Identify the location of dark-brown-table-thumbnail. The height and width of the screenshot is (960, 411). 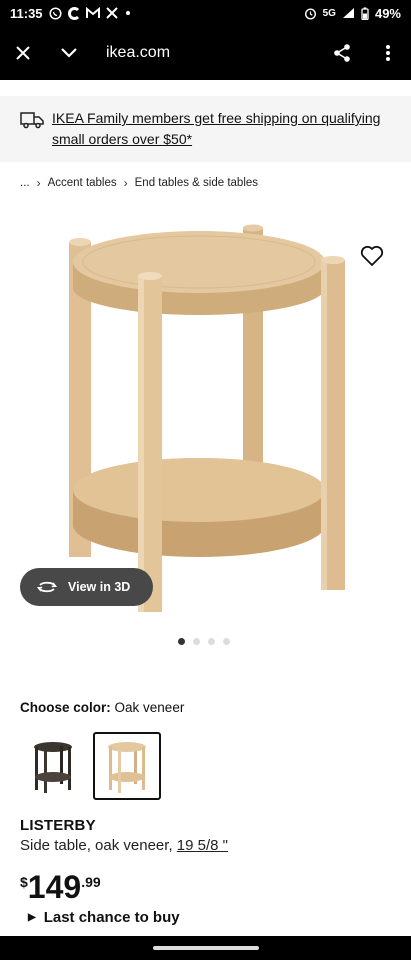
(53, 767).